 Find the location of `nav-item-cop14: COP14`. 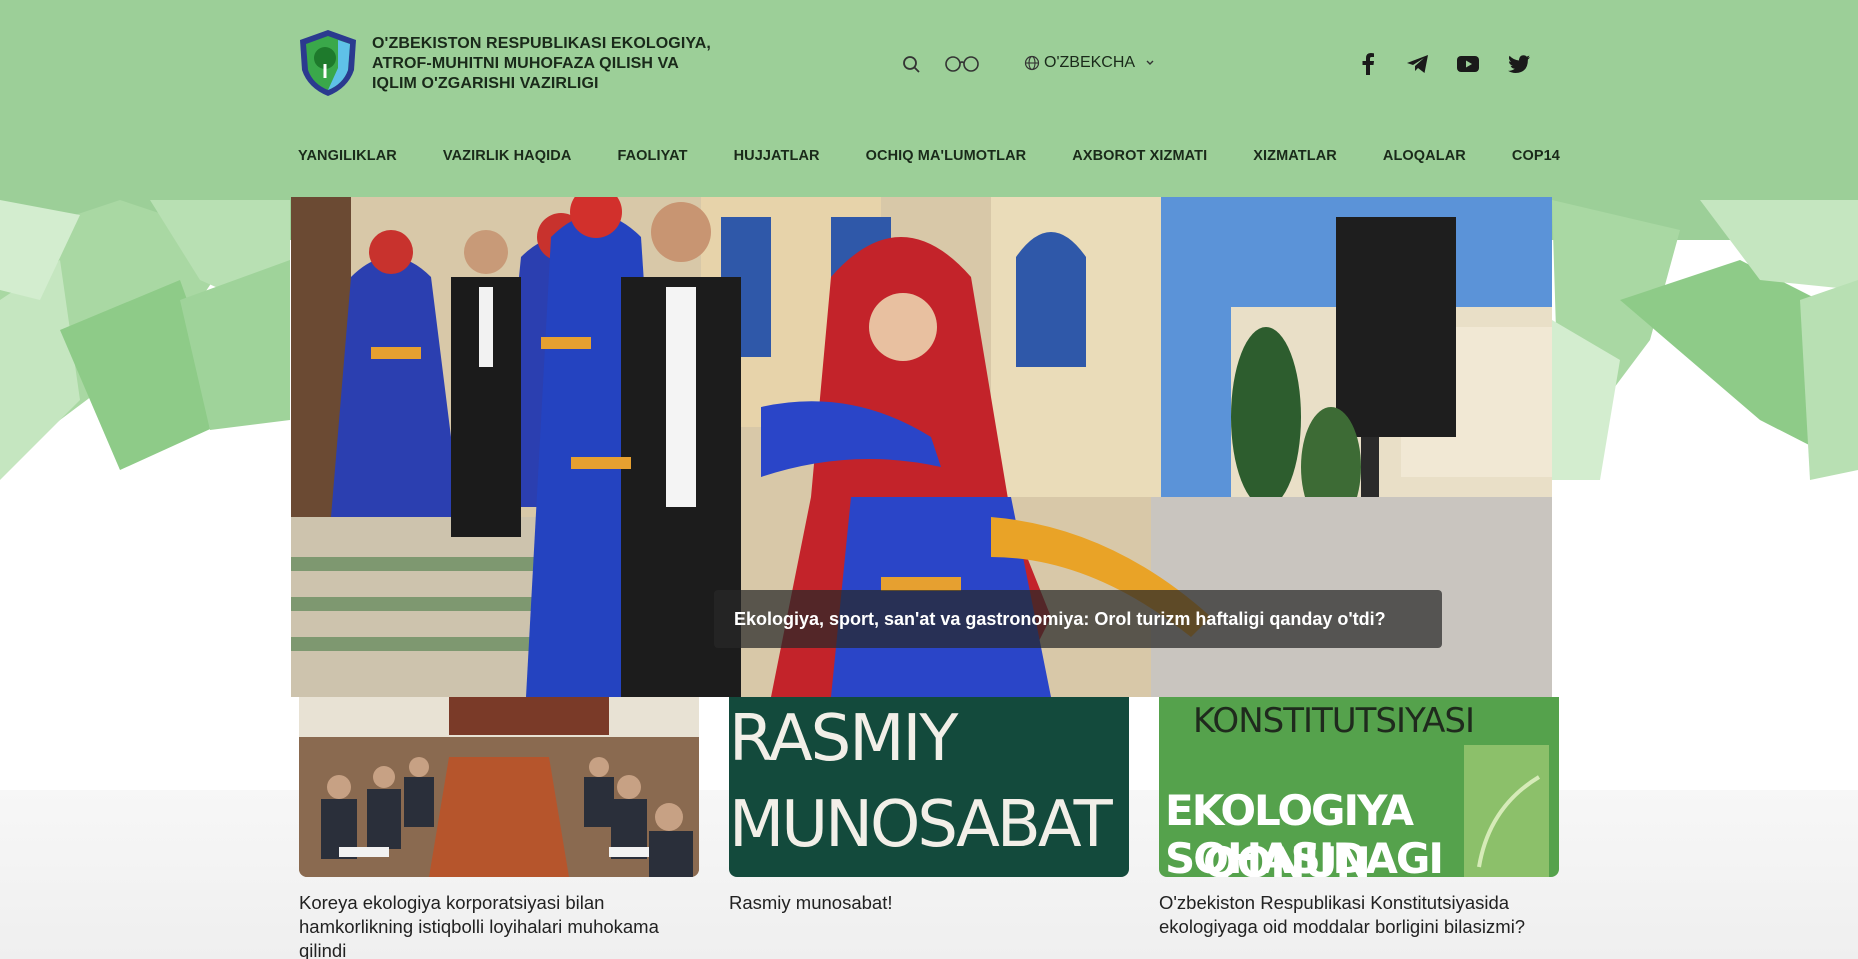

nav-item-cop14: COP14 is located at coordinates (1536, 156).